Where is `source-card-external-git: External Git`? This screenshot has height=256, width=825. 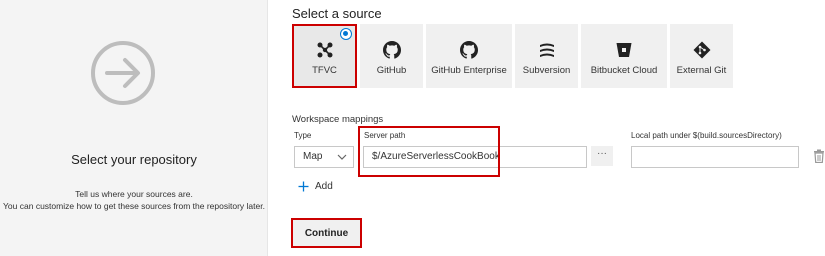 source-card-external-git: External Git is located at coordinates (701, 56).